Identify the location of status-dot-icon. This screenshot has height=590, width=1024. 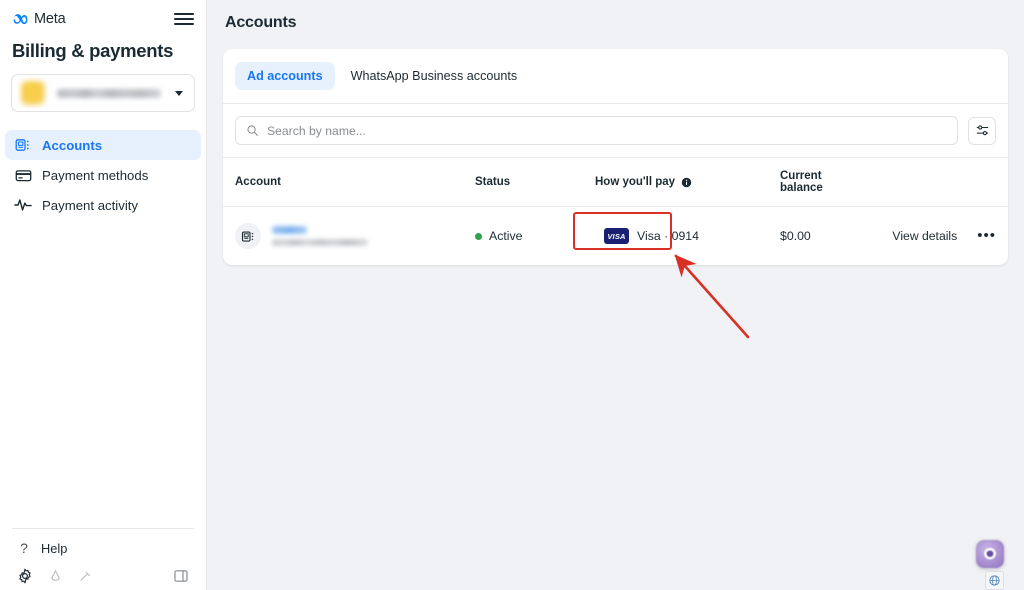
(478, 236).